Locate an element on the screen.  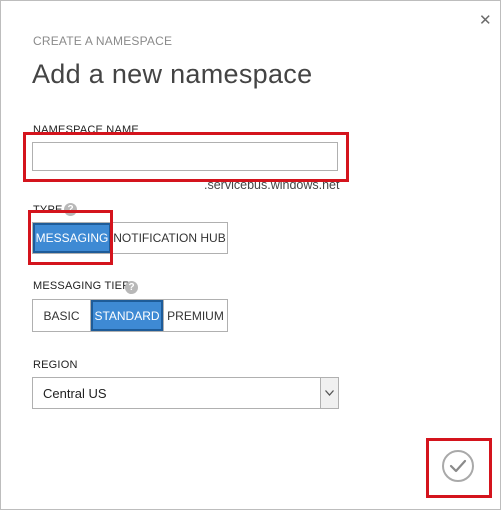
checkmark-icon is located at coordinates (458, 466).